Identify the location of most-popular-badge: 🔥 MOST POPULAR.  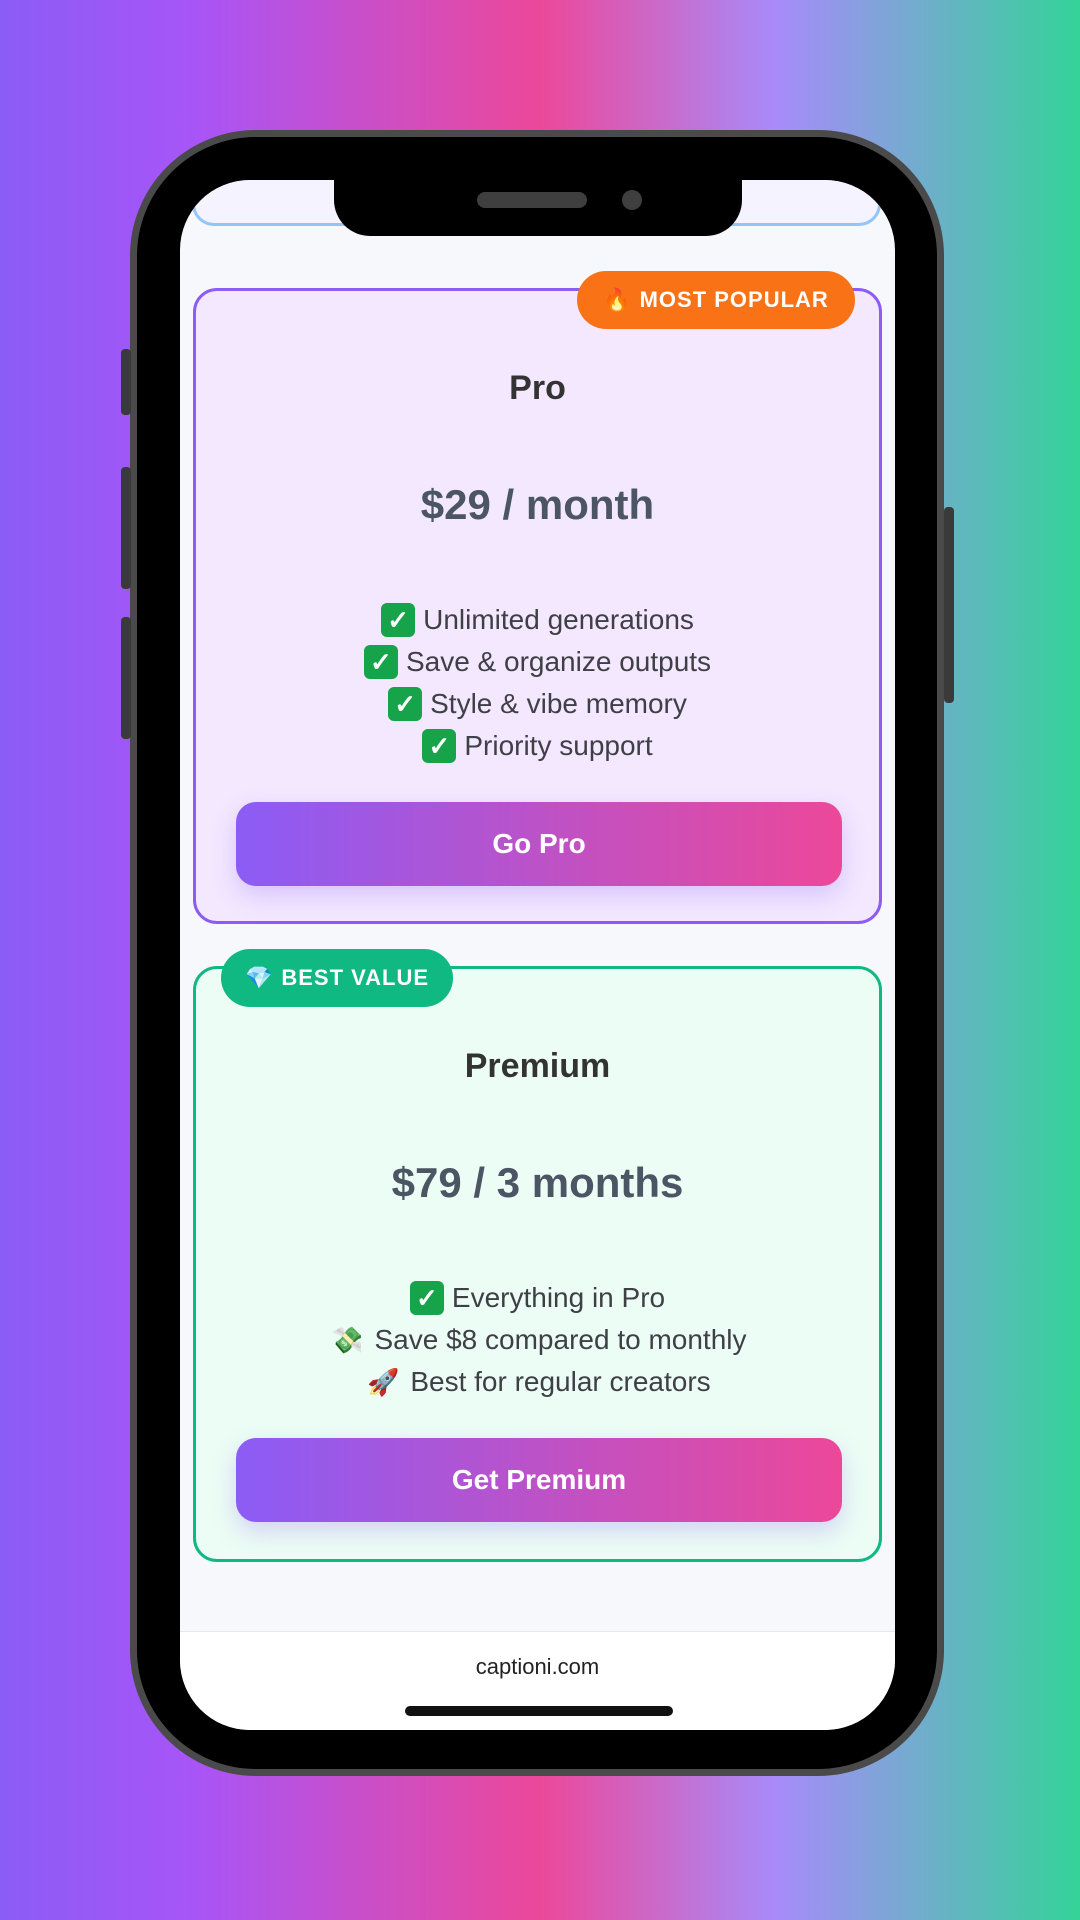
(716, 300).